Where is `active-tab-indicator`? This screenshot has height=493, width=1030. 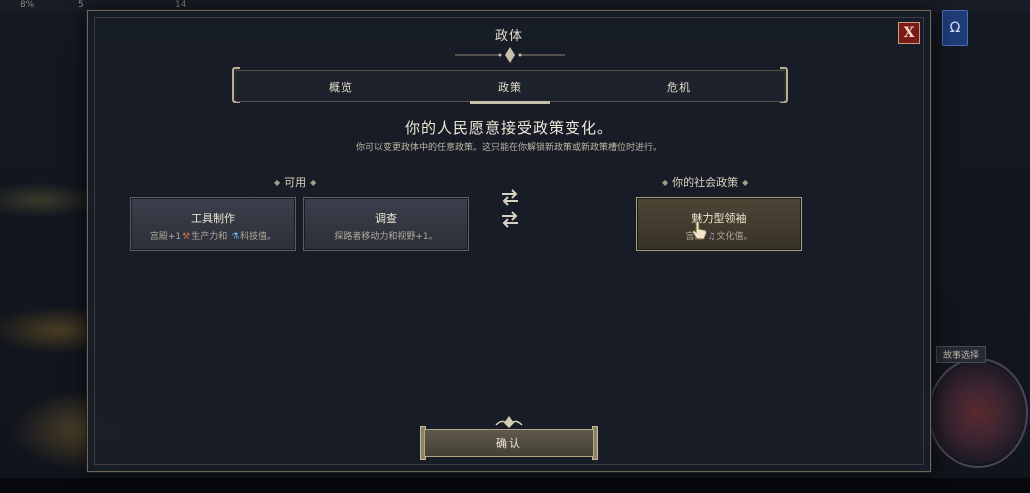
active-tab-indicator is located at coordinates (510, 102).